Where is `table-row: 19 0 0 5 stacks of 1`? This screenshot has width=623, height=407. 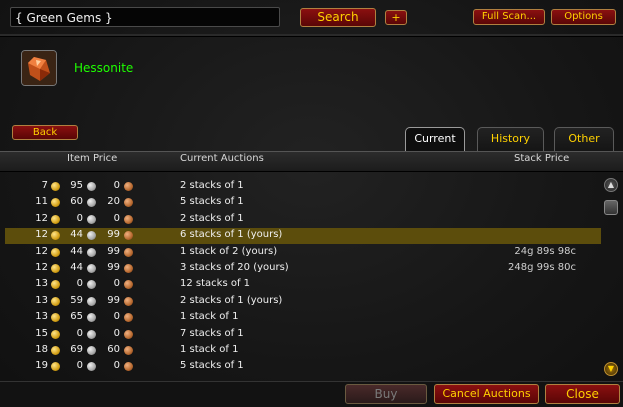 table-row: 19 0 0 5 stacks of 1 is located at coordinates (300, 367).